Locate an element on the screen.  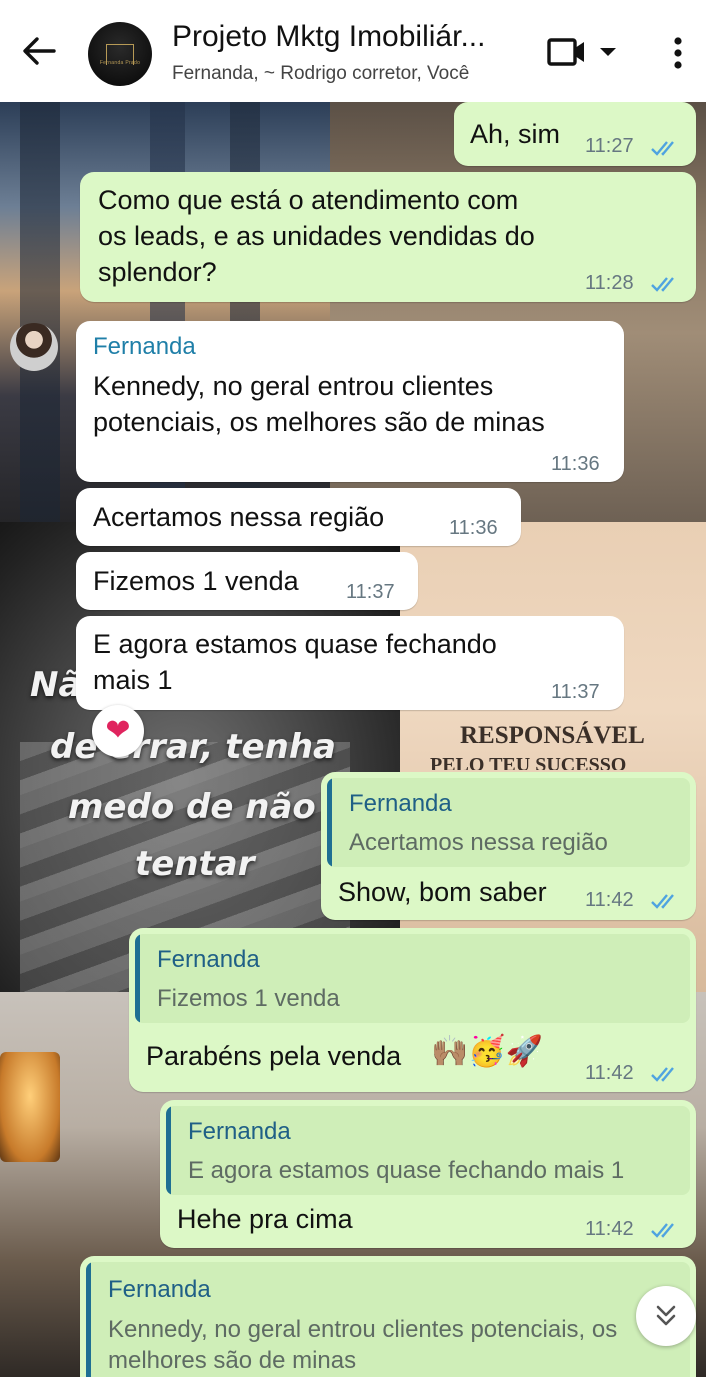
kebab-menu-icon is located at coordinates (678, 53).